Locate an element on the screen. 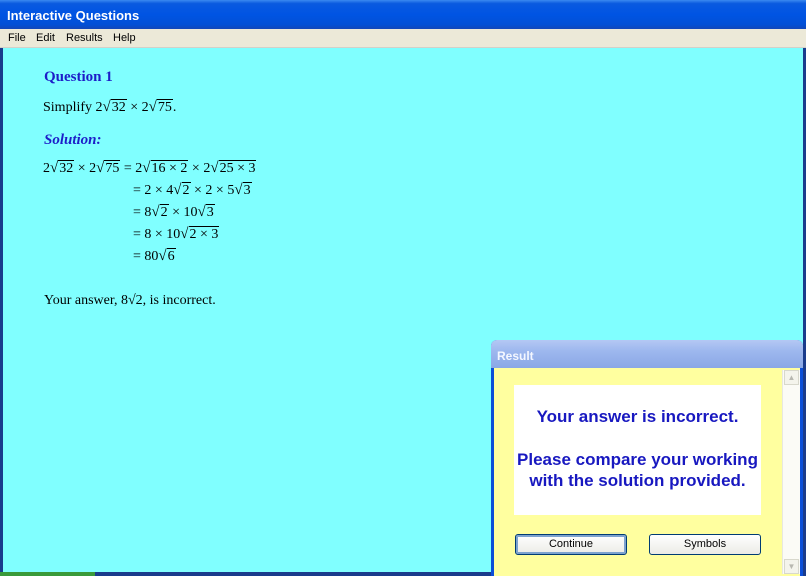 Image resolution: width=806 pixels, height=576 pixels. menu-bar: File Edit Results Help is located at coordinates (403, 38).